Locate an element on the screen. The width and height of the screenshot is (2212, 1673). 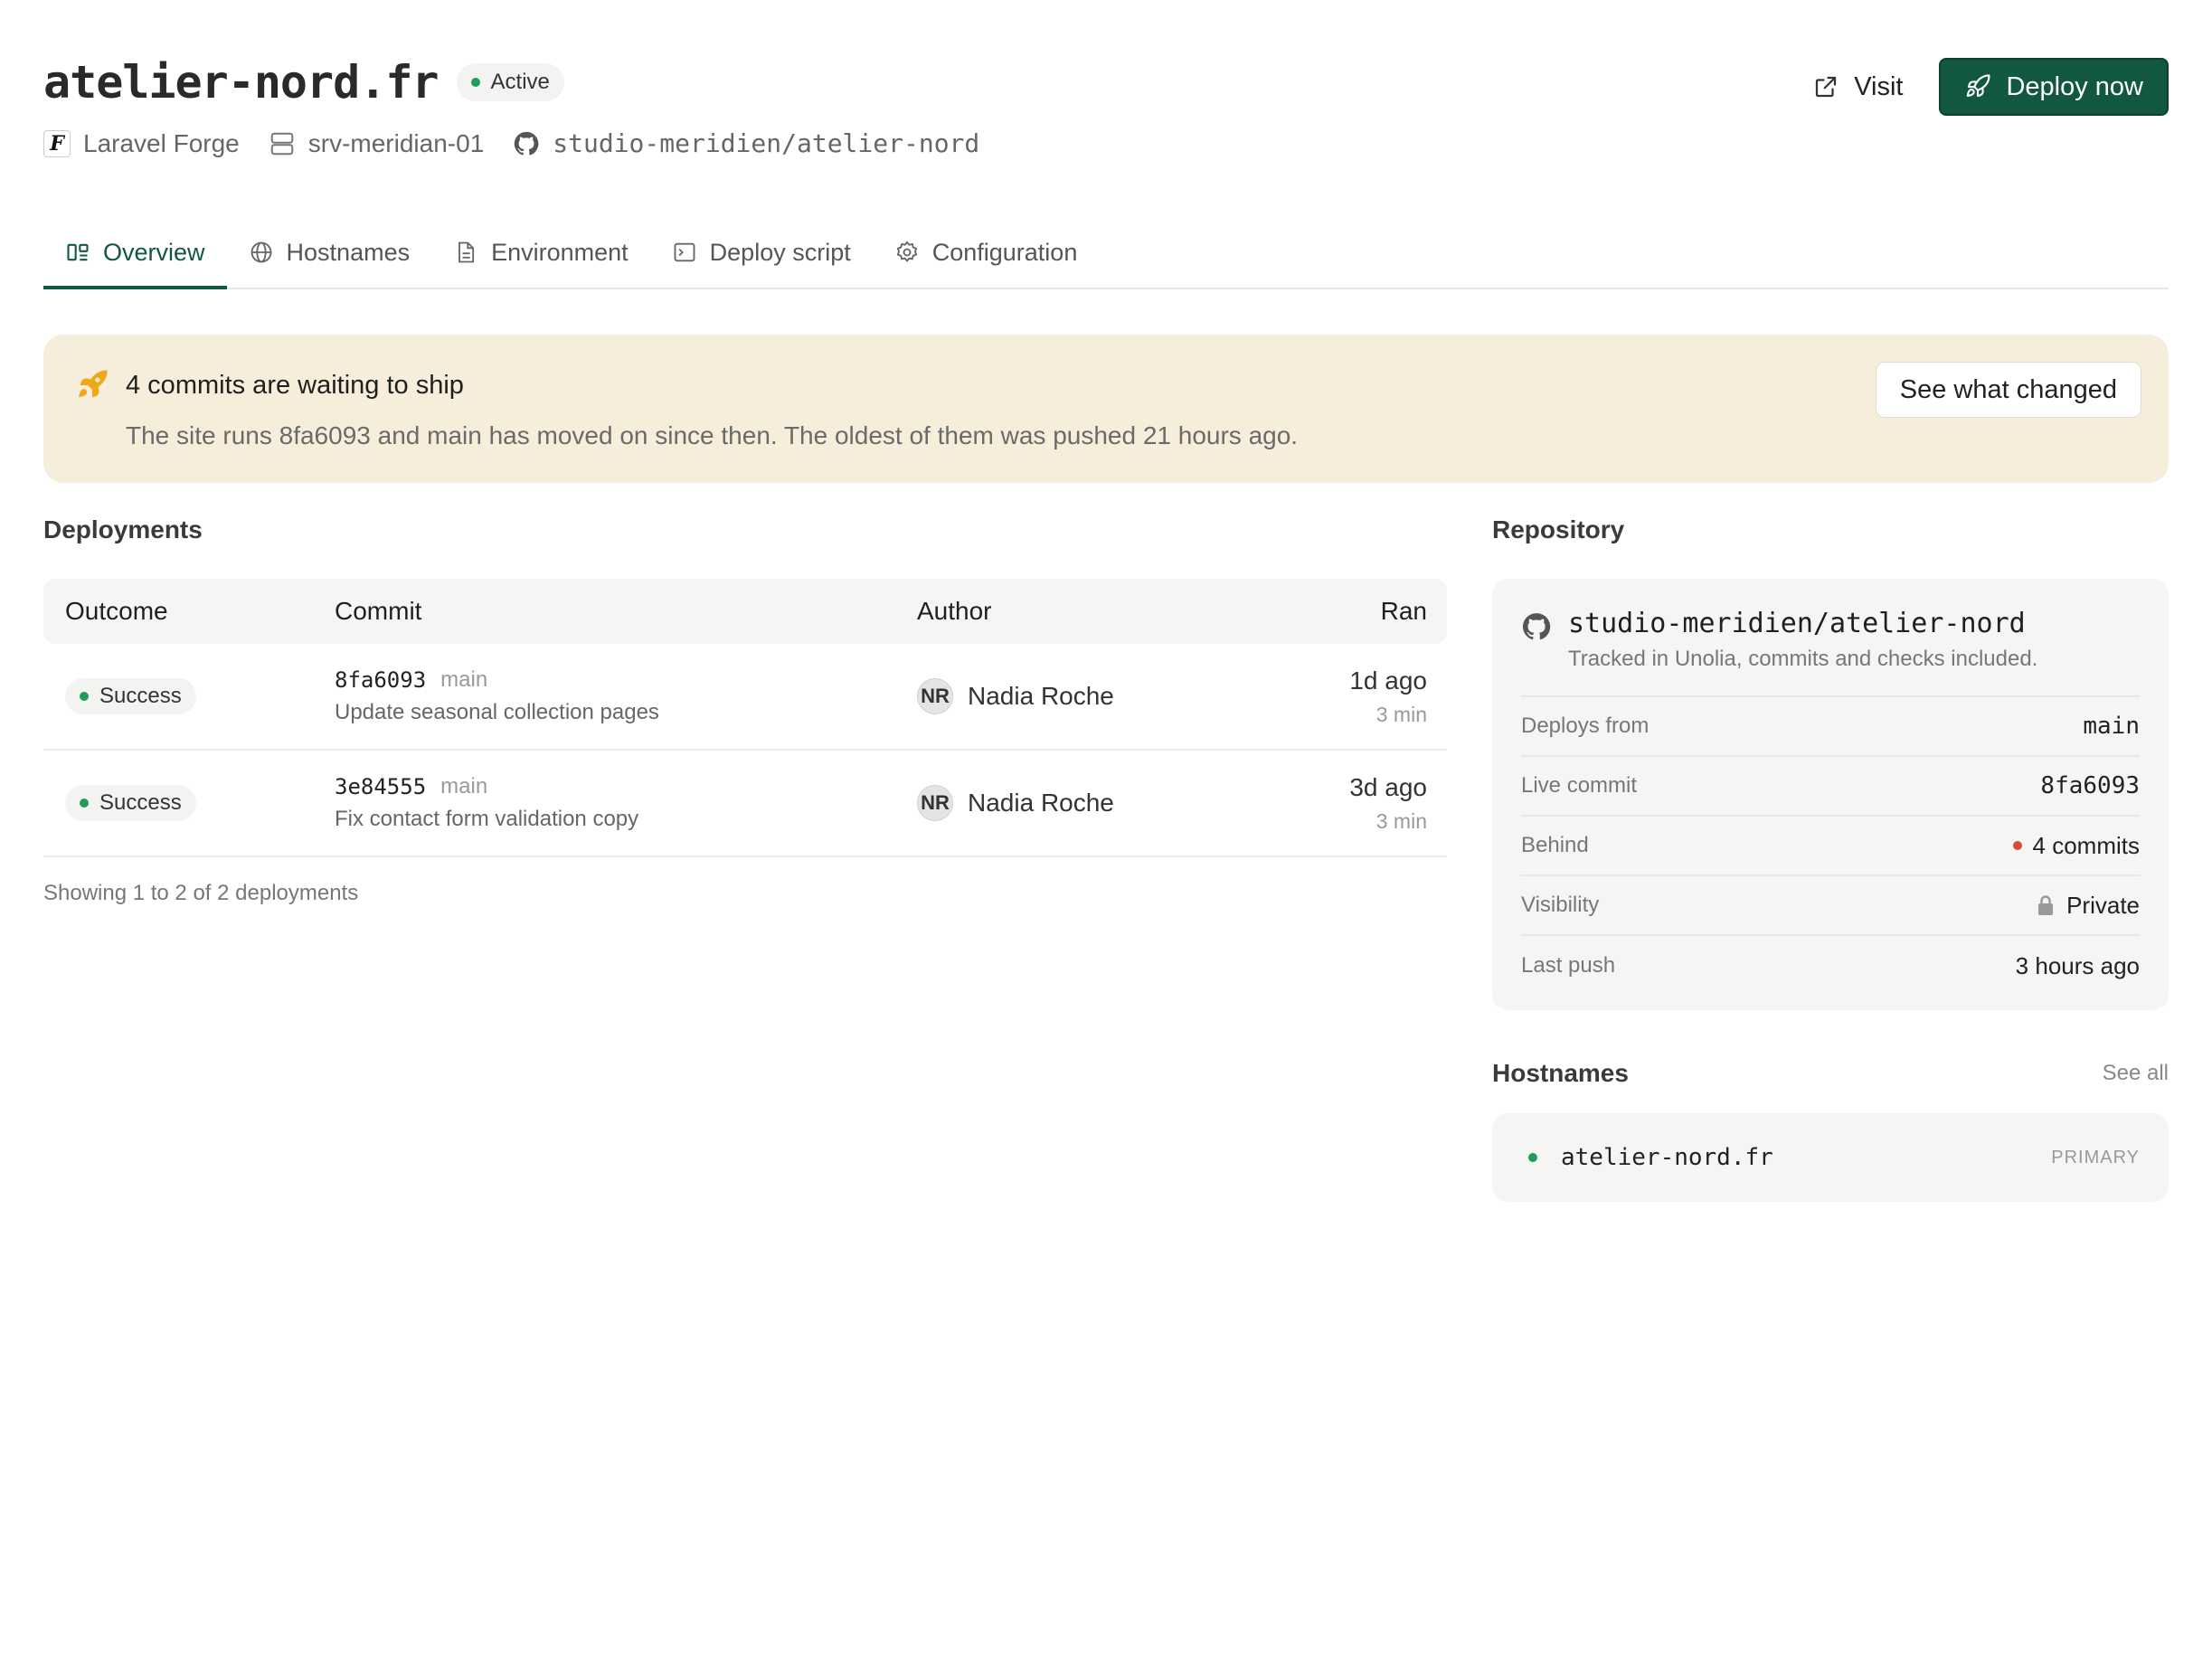
tab-label: Overview is located at coordinates (154, 252).